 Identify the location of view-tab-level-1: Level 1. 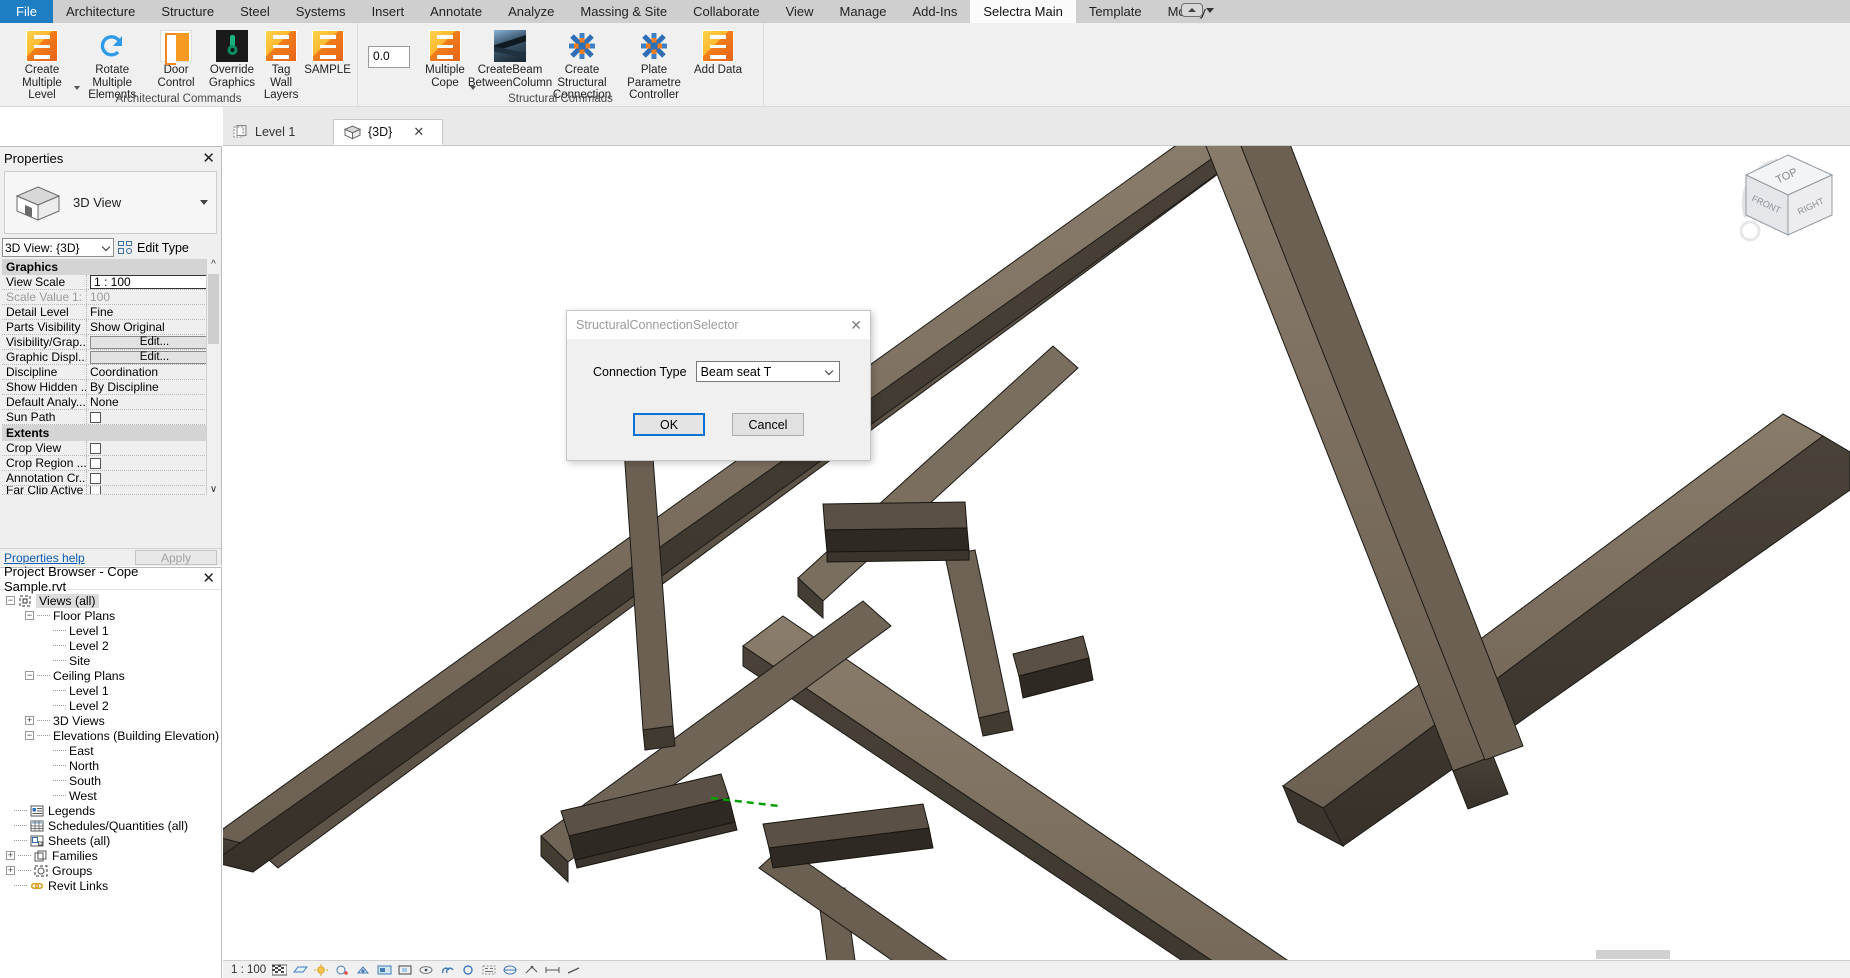
(278, 132).